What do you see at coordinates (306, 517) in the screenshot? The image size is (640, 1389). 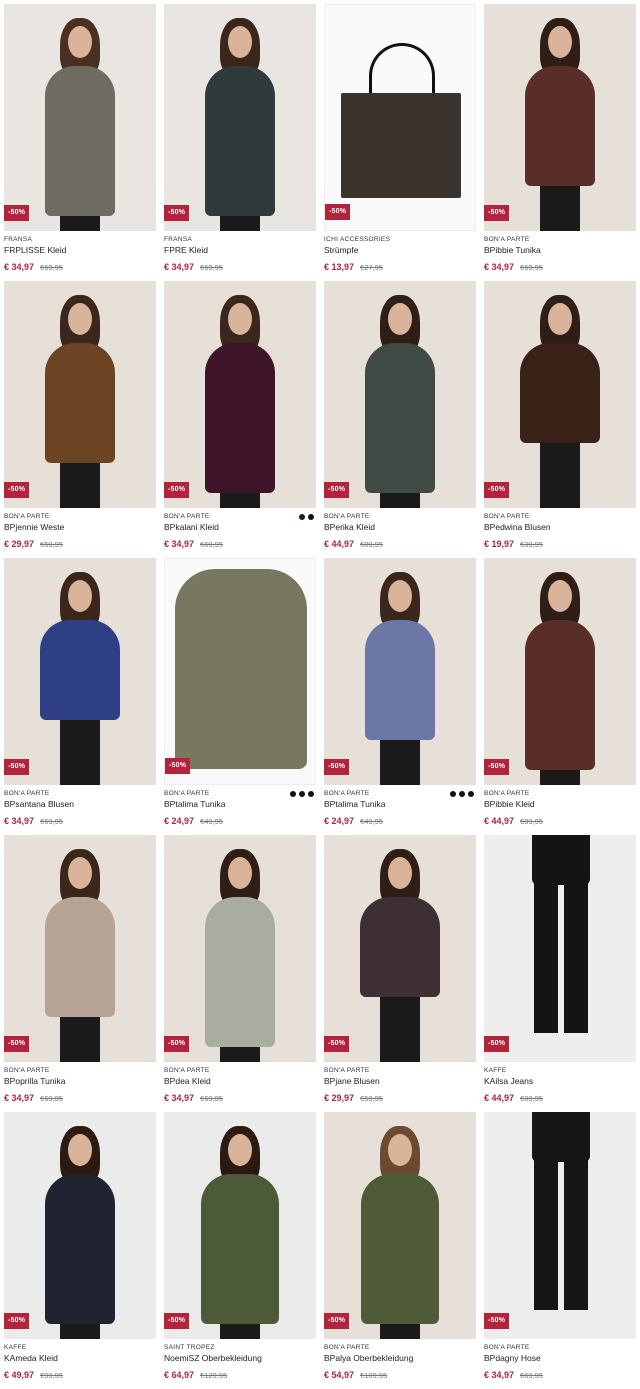 I see `color-swatches` at bounding box center [306, 517].